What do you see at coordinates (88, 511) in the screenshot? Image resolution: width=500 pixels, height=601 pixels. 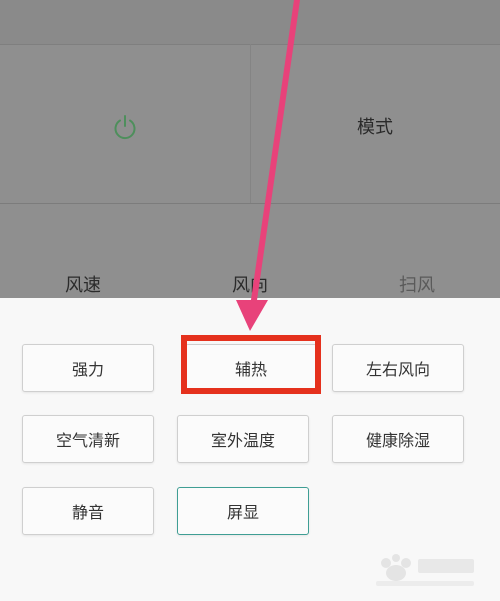 I see `option-silent: 静音` at bounding box center [88, 511].